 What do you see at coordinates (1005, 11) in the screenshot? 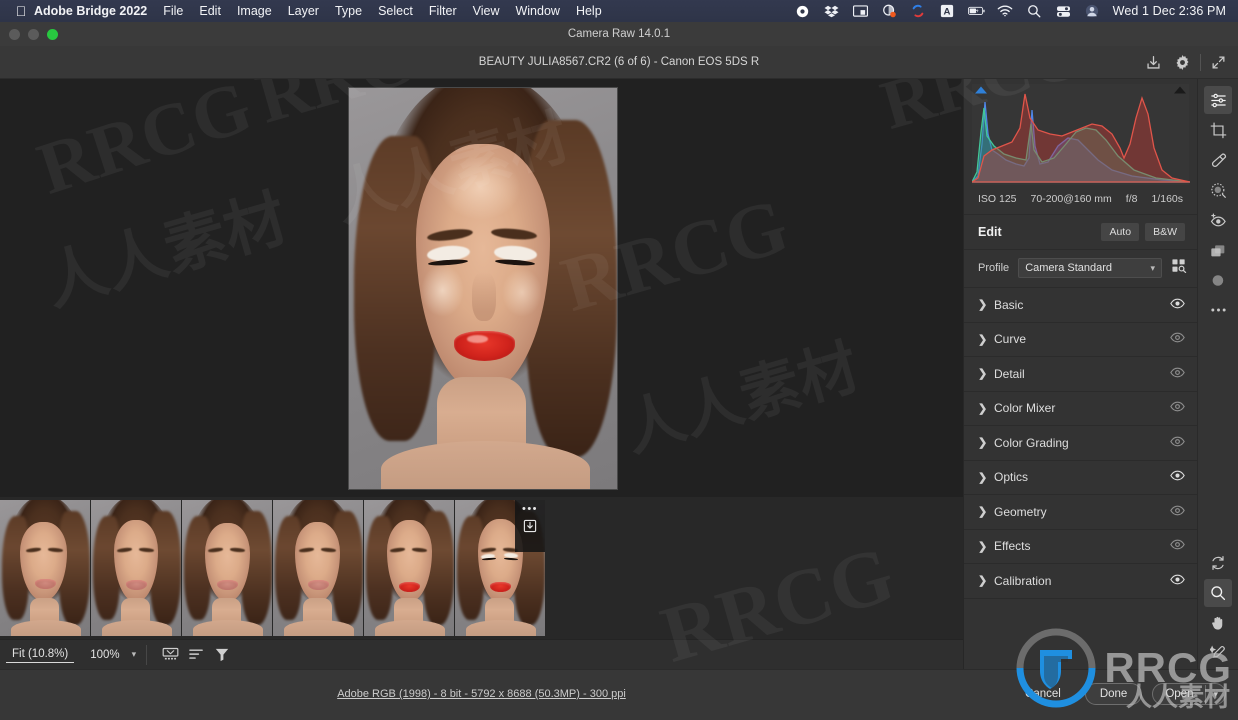
I see `wifi-icon` at bounding box center [1005, 11].